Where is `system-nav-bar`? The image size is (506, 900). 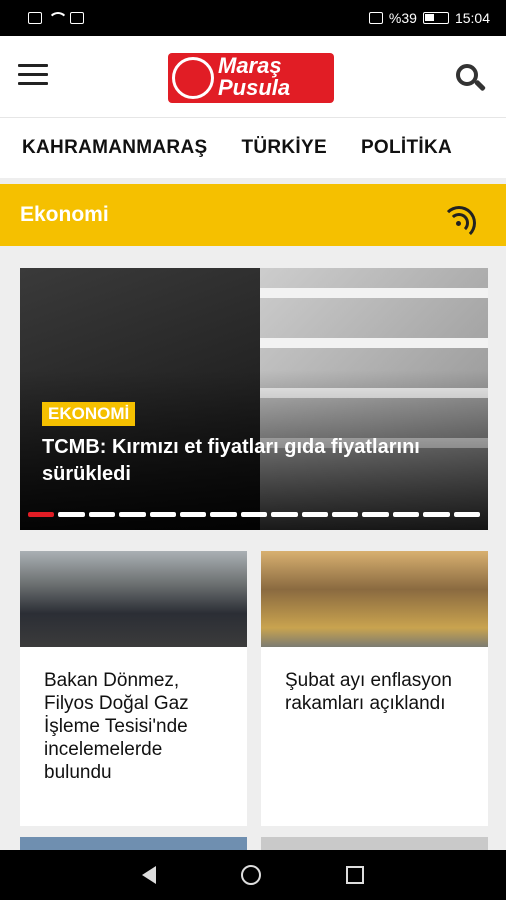
system-nav-bar is located at coordinates (253, 875).